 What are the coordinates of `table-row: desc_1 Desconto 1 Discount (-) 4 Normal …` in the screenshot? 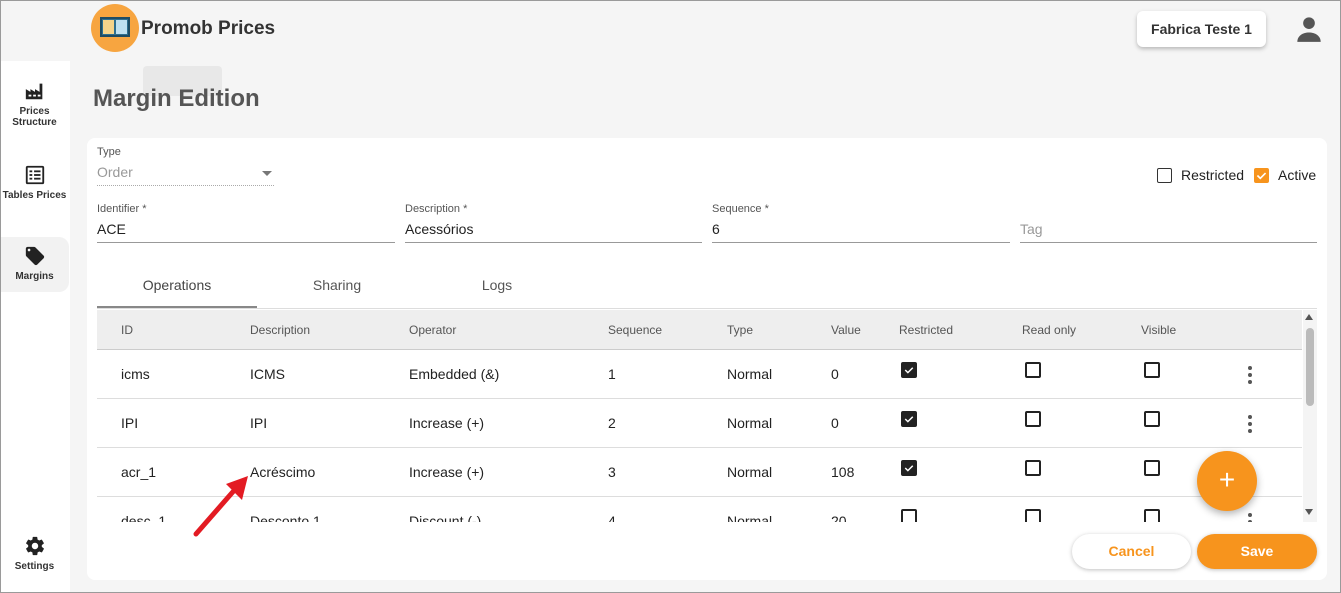 It's located at (699, 509).